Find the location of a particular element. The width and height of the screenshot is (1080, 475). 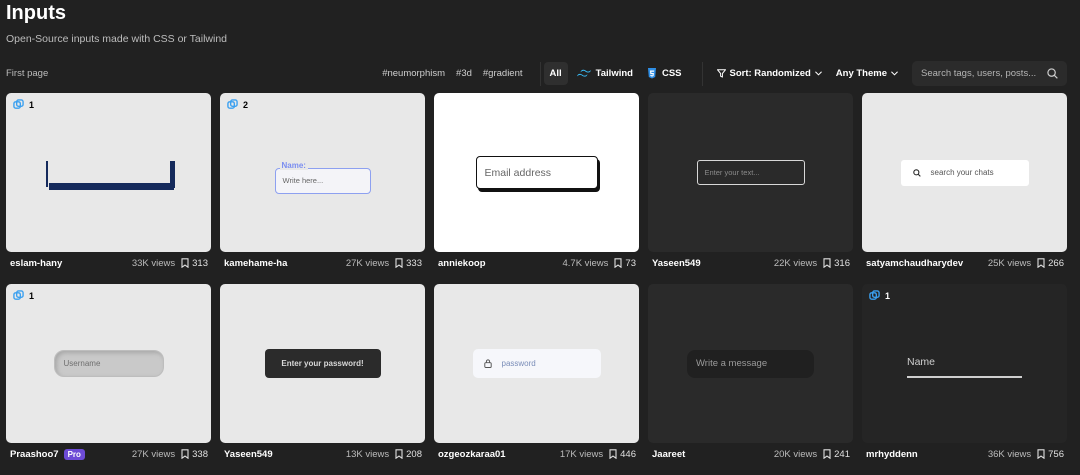

filter-tailwind-button: Tailwind is located at coordinates (604, 73).